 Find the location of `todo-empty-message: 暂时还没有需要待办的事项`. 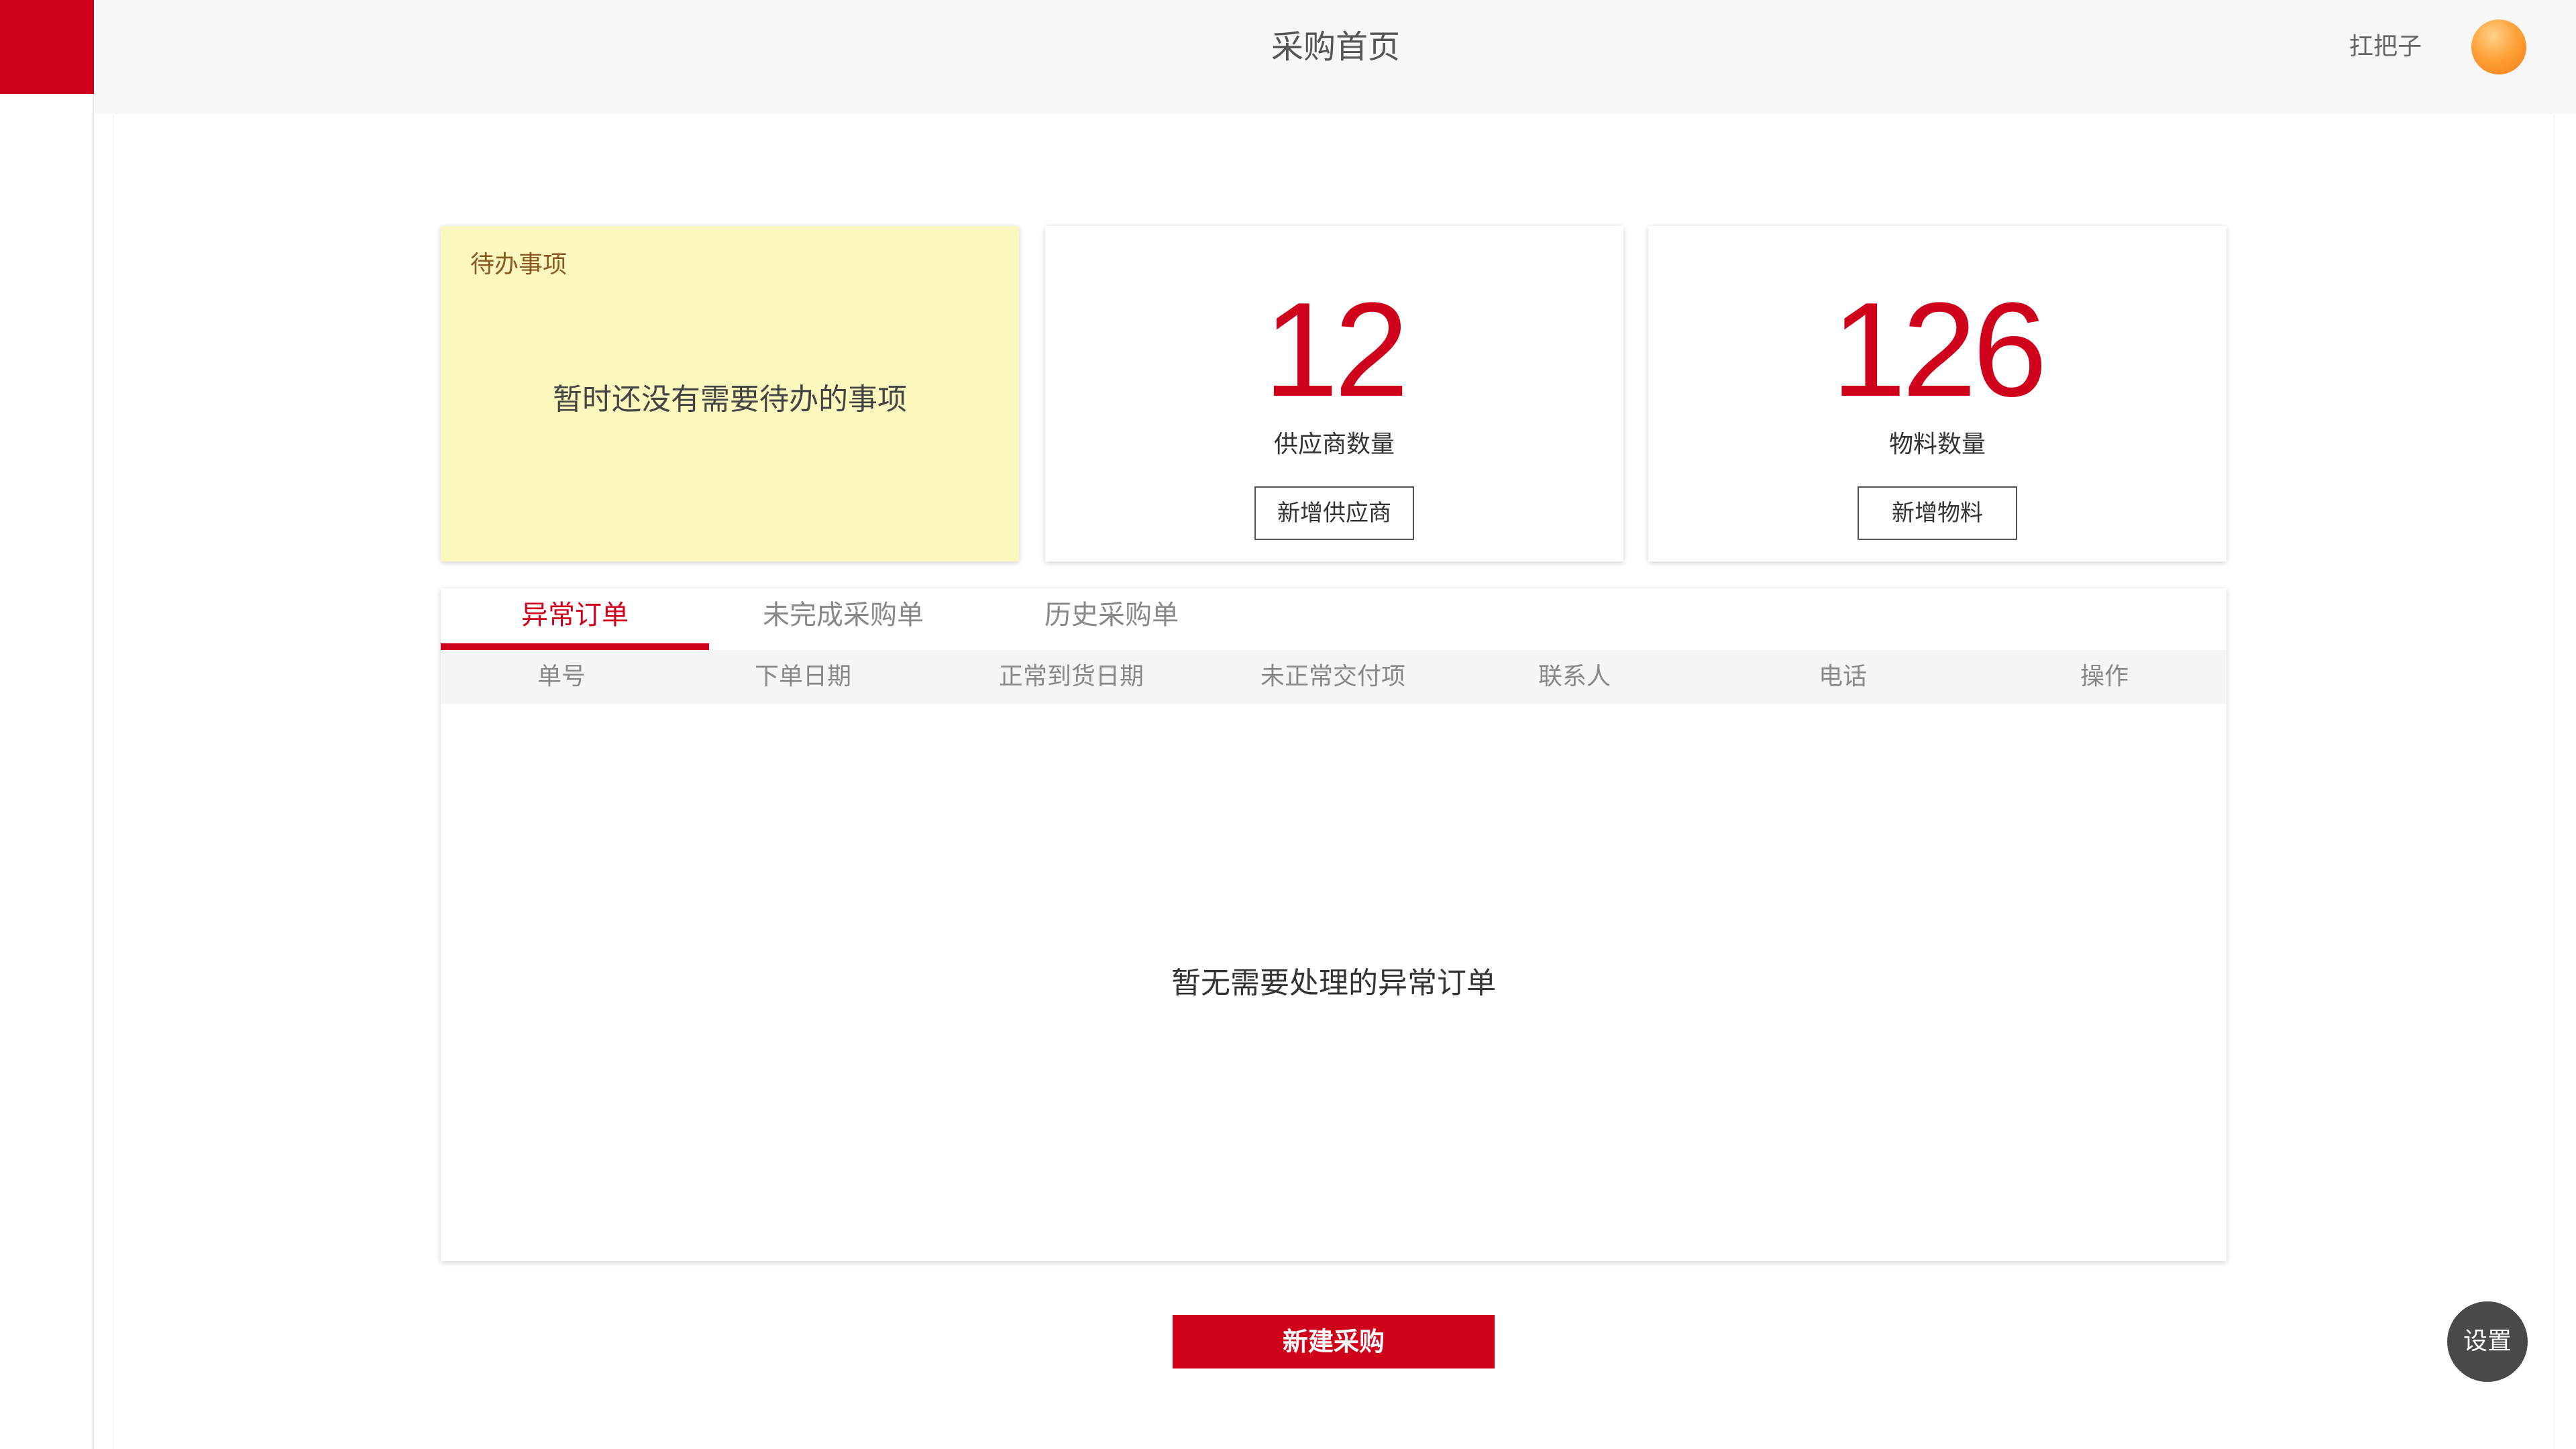

todo-empty-message: 暂时还没有需要待办的事项 is located at coordinates (730, 399).